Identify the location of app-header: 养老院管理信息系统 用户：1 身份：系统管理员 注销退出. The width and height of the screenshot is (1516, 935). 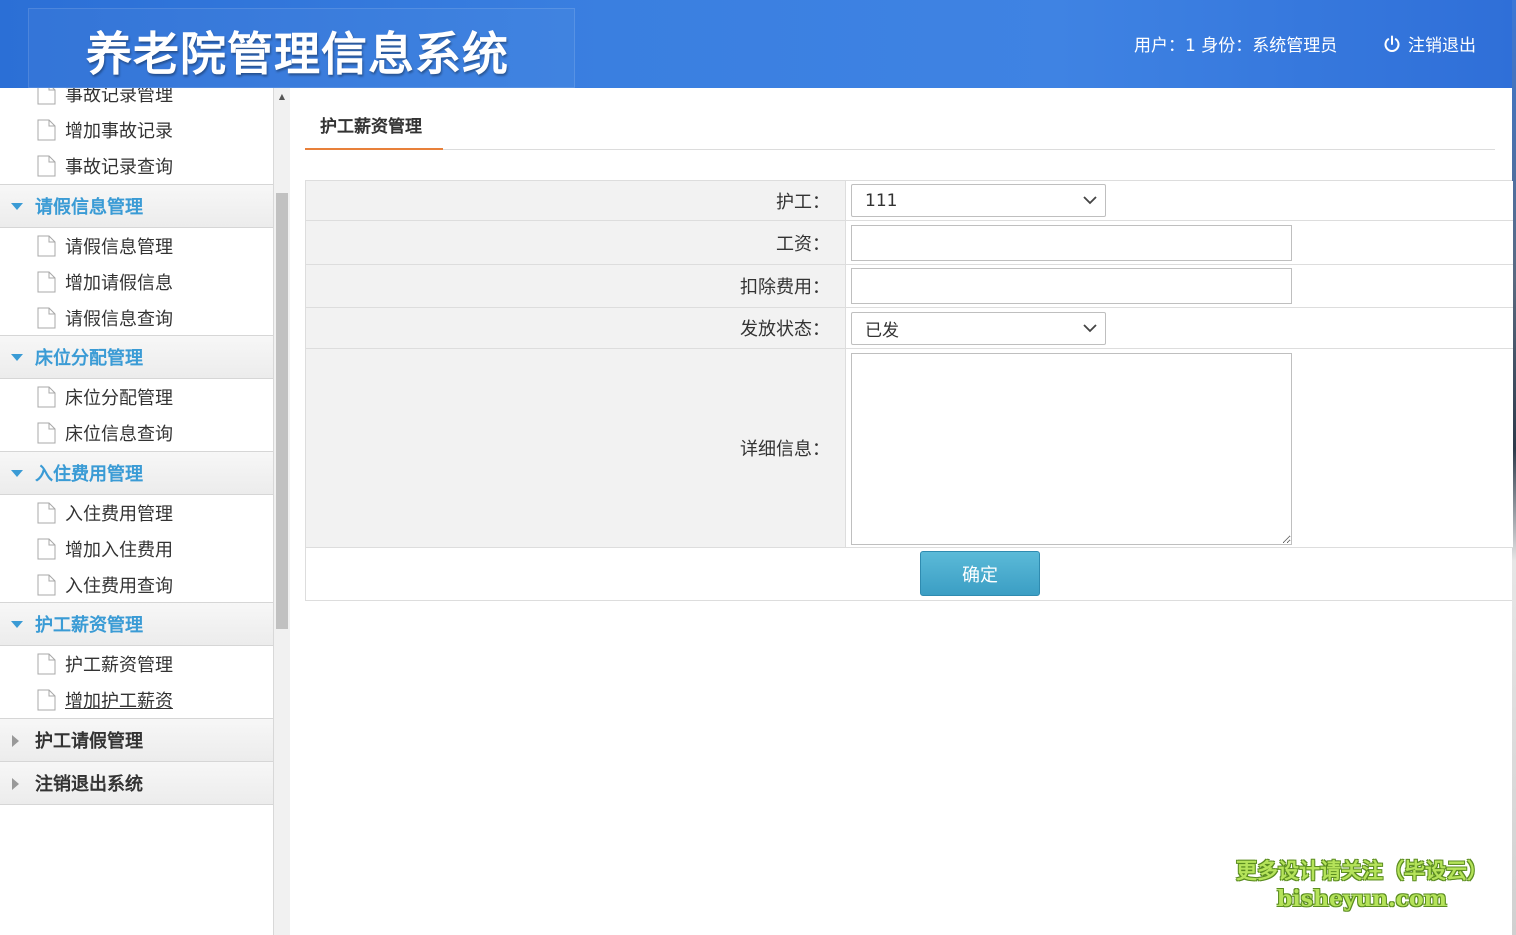
(756, 44).